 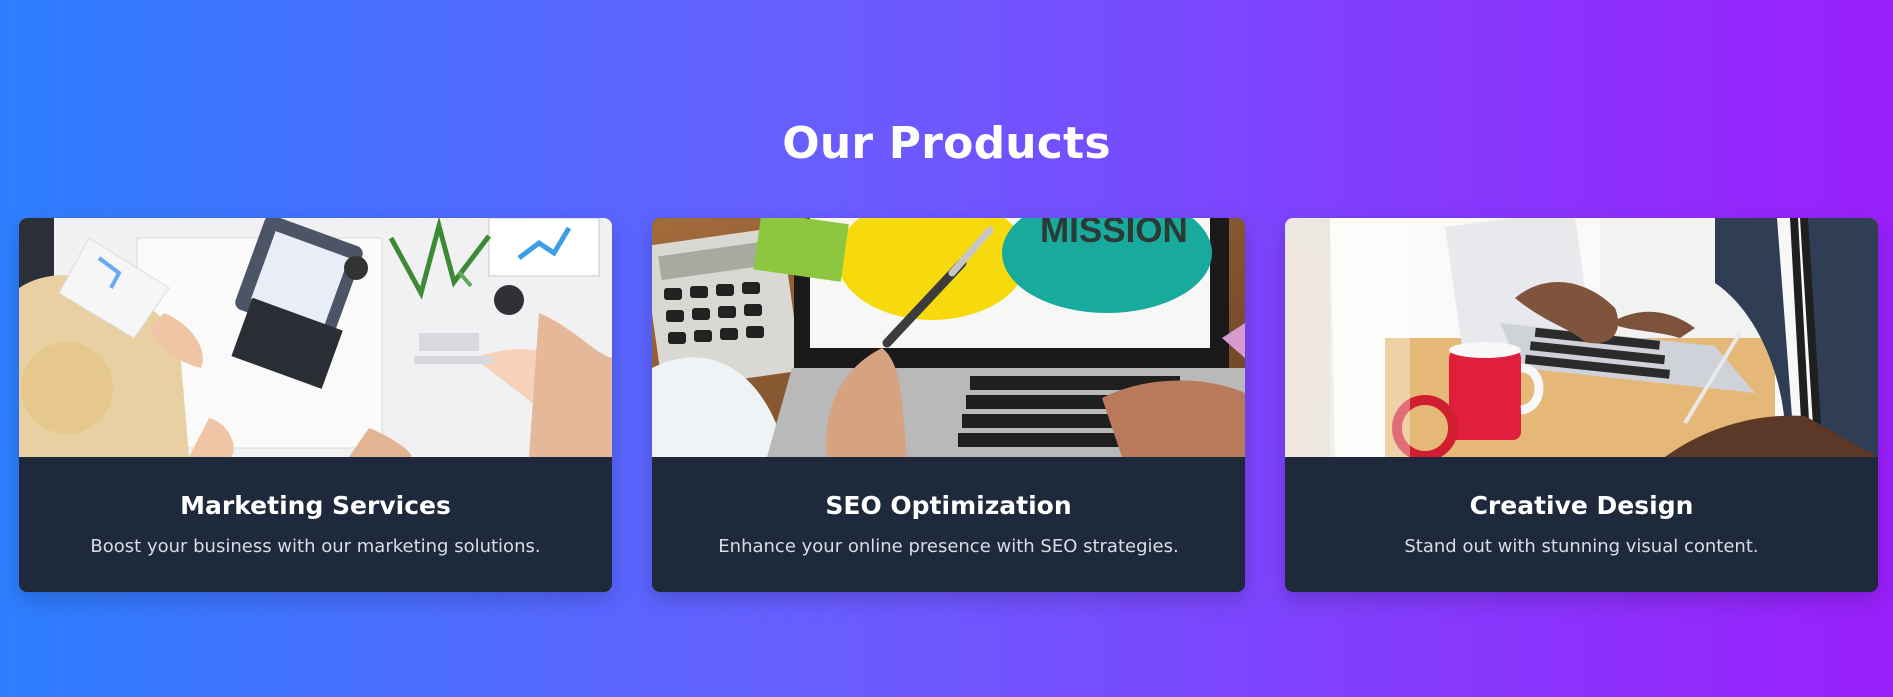 What do you see at coordinates (1581, 546) in the screenshot?
I see `product-description: Stand out with stunning visual content.` at bounding box center [1581, 546].